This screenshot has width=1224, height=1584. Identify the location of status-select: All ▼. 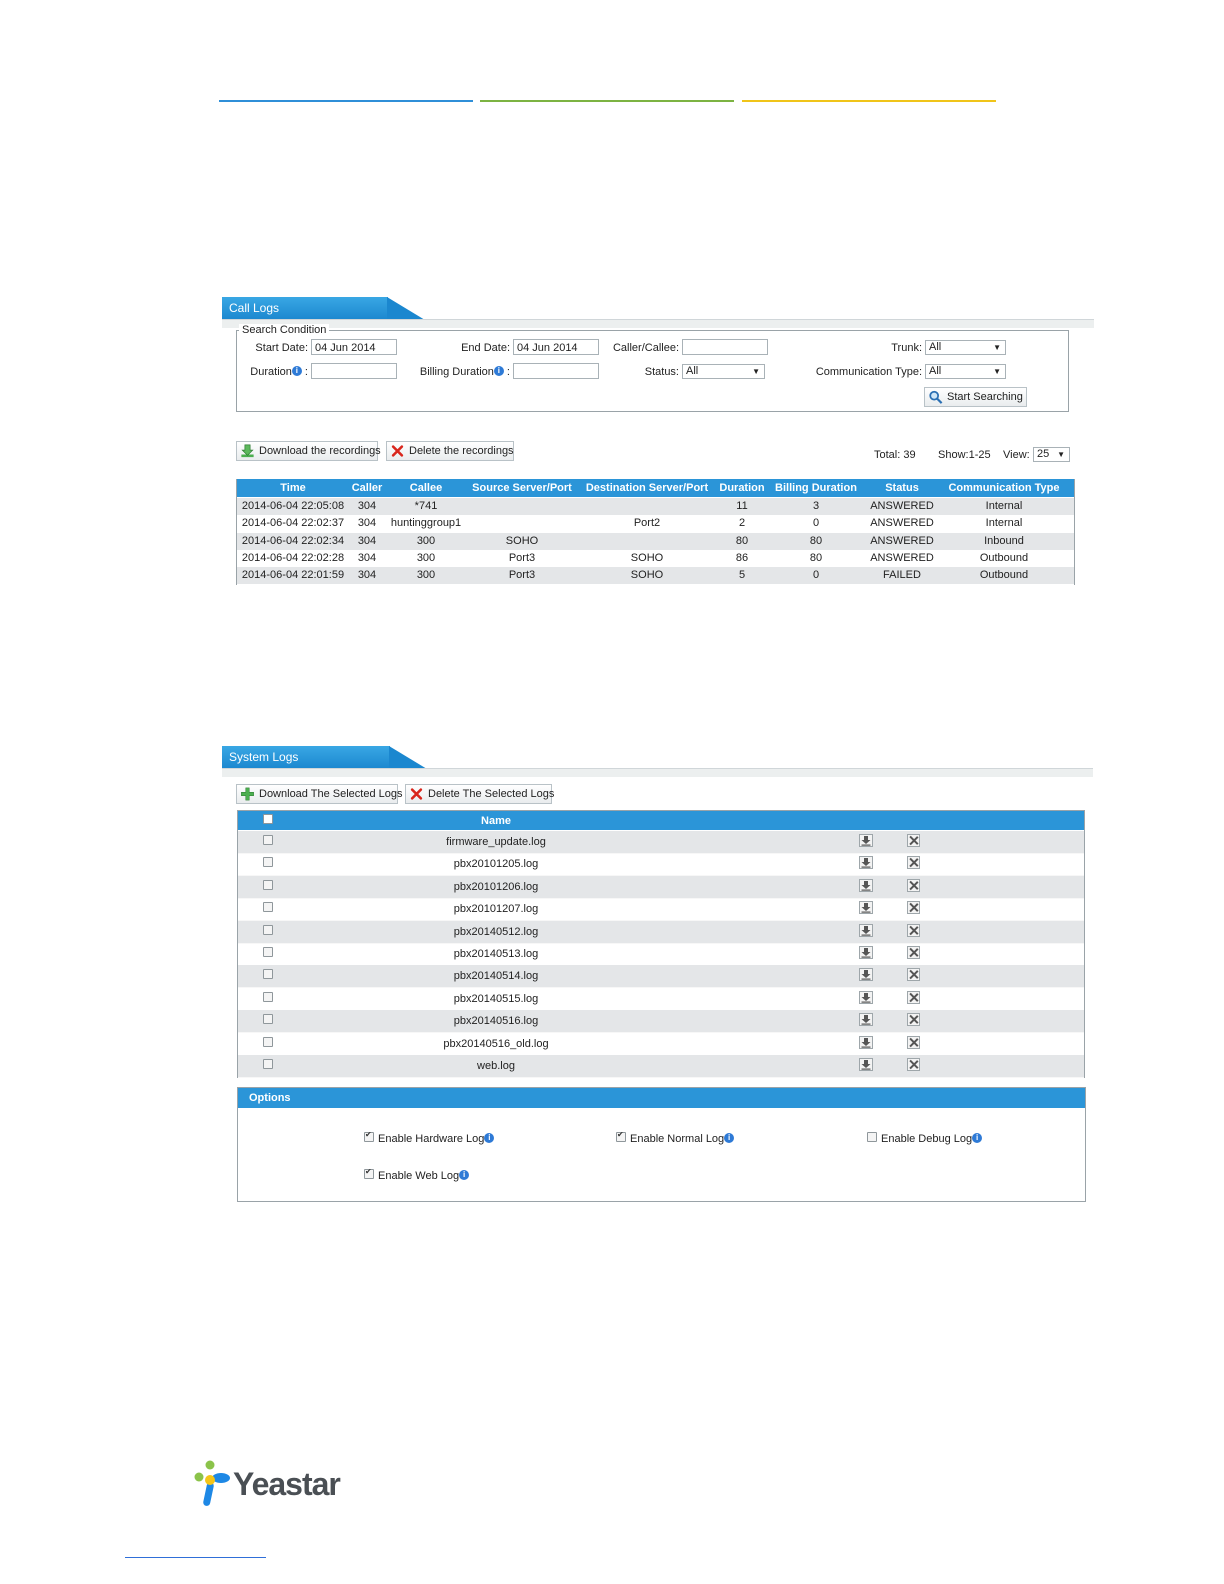
(723, 371).